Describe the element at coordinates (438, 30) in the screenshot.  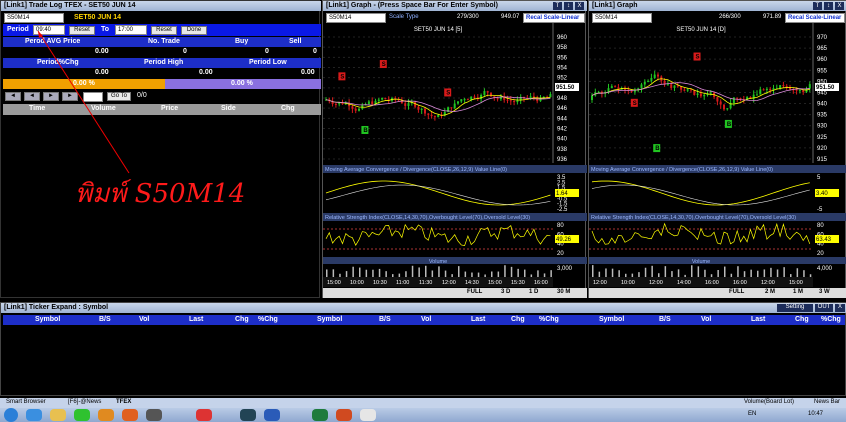
I see `chart-title: SET50 JUN 14 [5]` at that location.